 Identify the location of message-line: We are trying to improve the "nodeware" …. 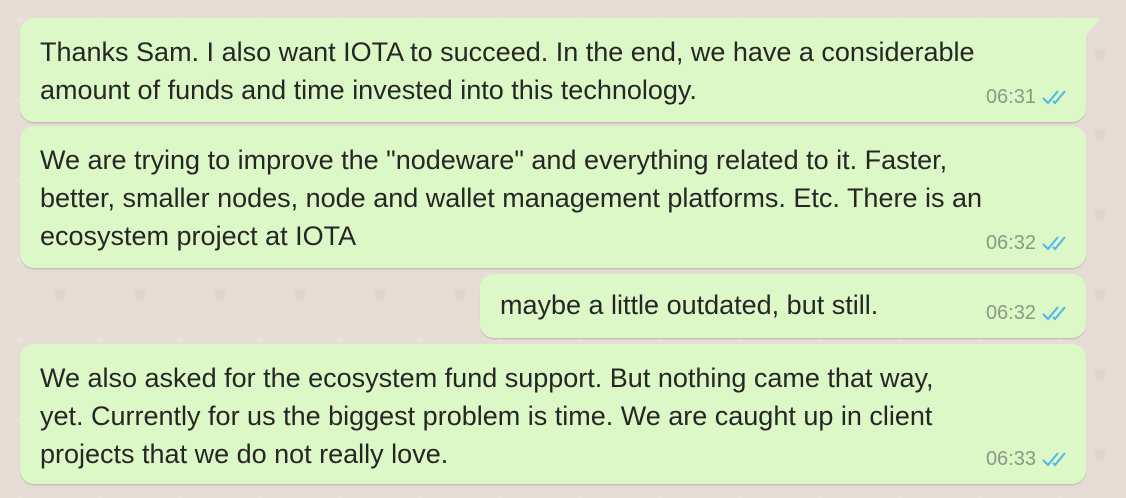
(494, 160).